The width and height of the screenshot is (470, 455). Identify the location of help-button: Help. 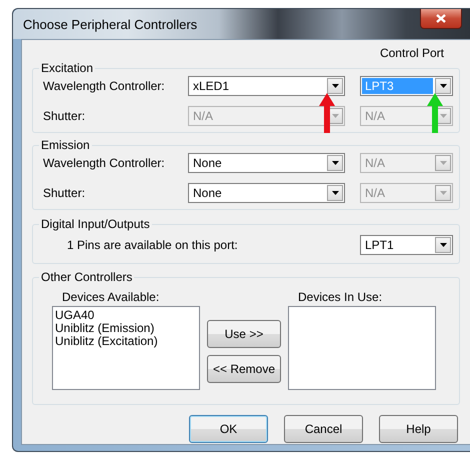
(418, 429).